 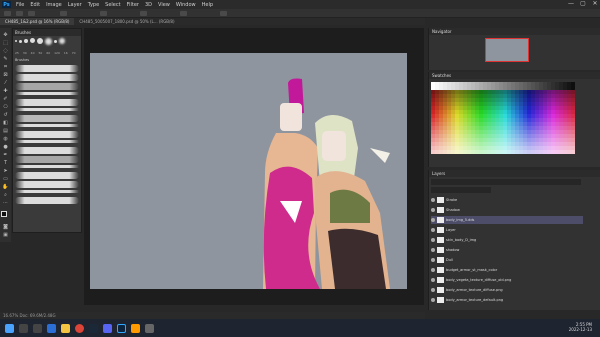 I want to click on menu-type: Type, so click(x=93, y=5).